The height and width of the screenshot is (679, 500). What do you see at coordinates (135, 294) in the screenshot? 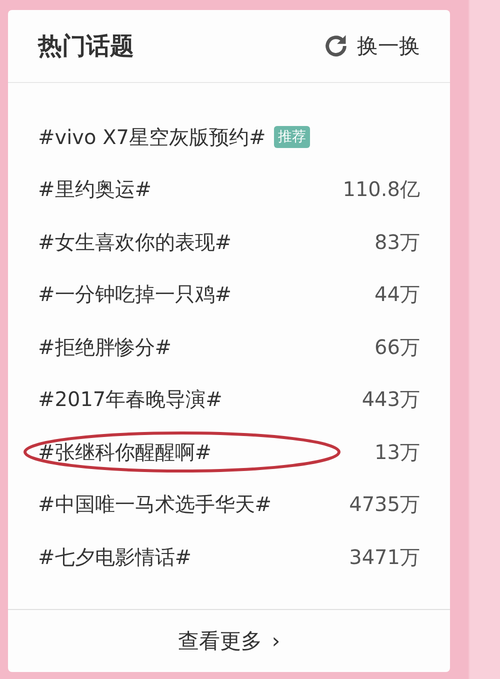
I see `topic-link: #一分钟吃掉一只鸡#` at bounding box center [135, 294].